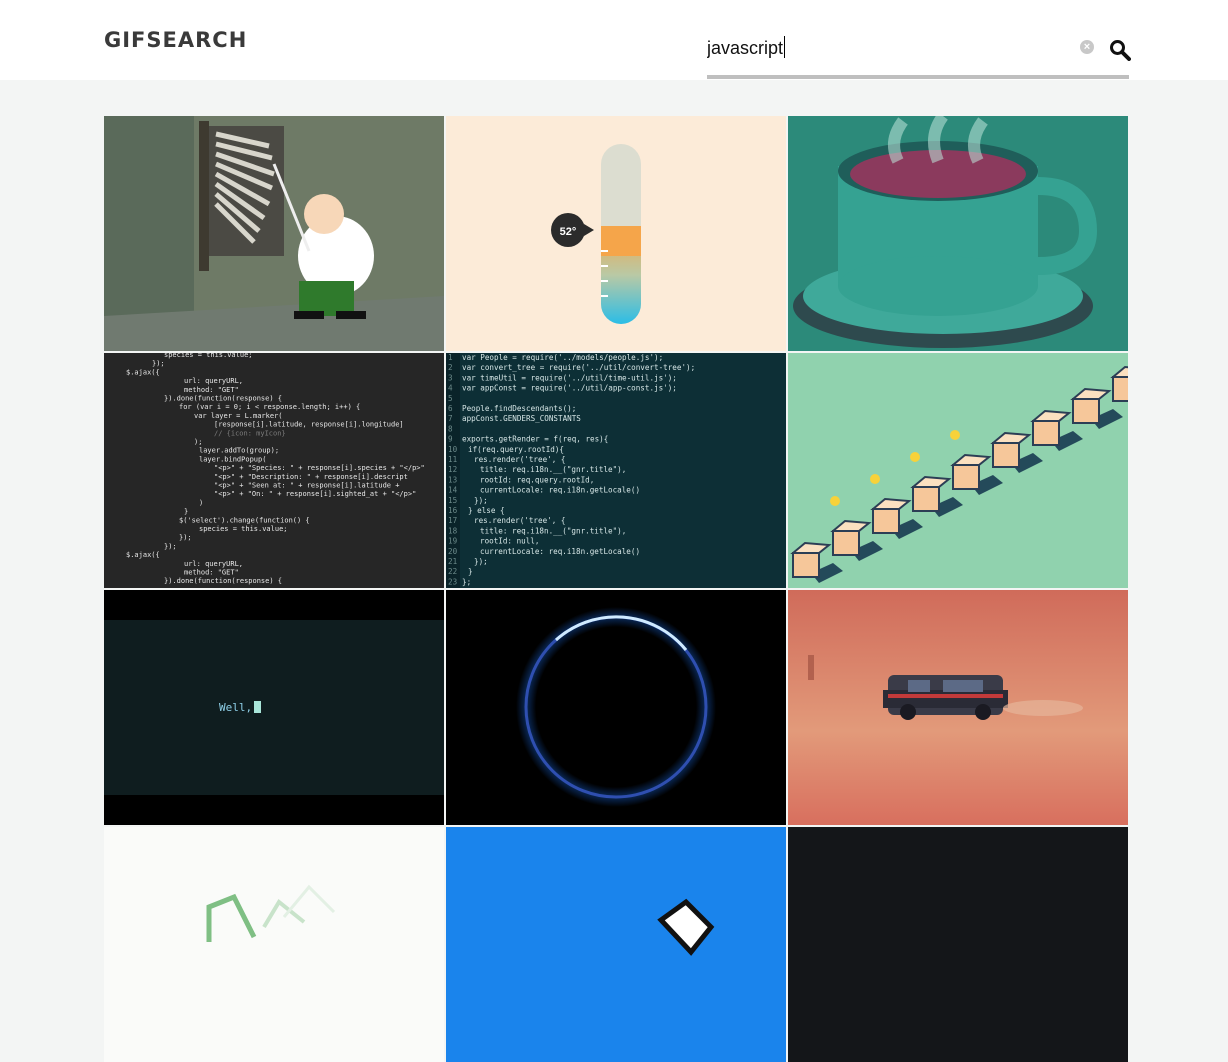 The height and width of the screenshot is (1062, 1228). Describe the element at coordinates (452, 520) in the screenshot. I see `line-number: 17` at that location.